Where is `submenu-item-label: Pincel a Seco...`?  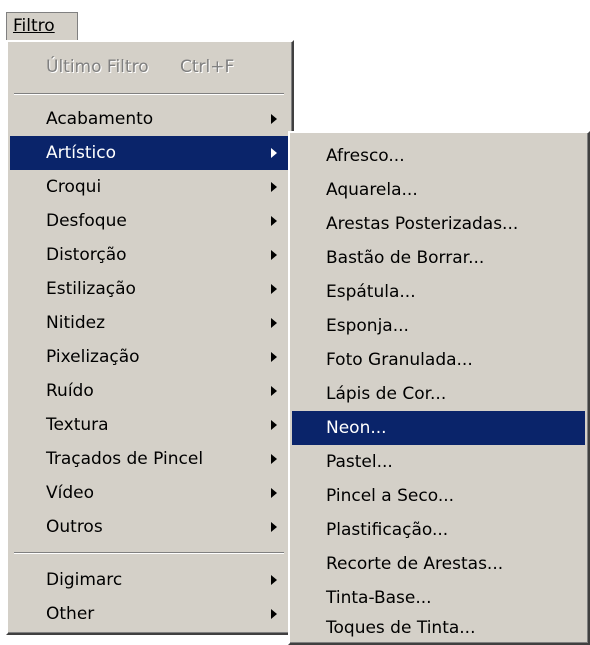
submenu-item-label: Pincel a Seco... is located at coordinates (390, 496).